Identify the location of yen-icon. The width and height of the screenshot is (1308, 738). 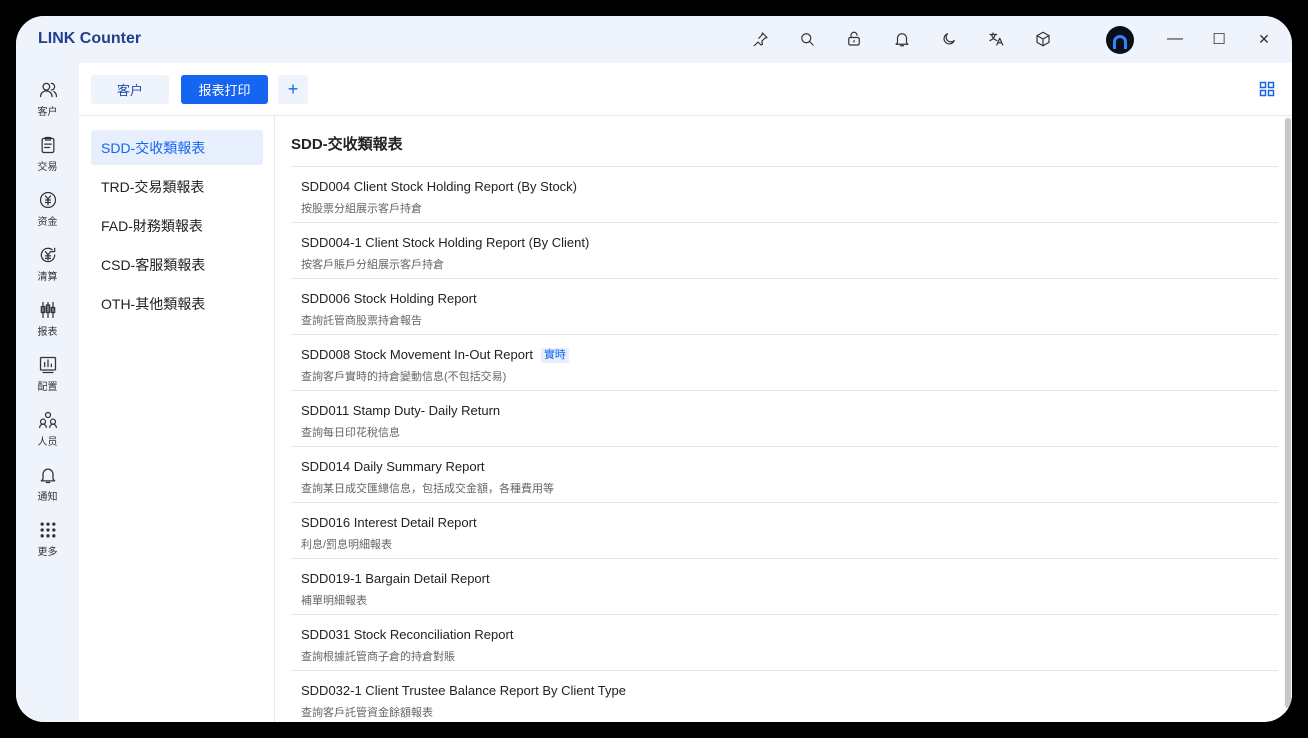
(47, 200).